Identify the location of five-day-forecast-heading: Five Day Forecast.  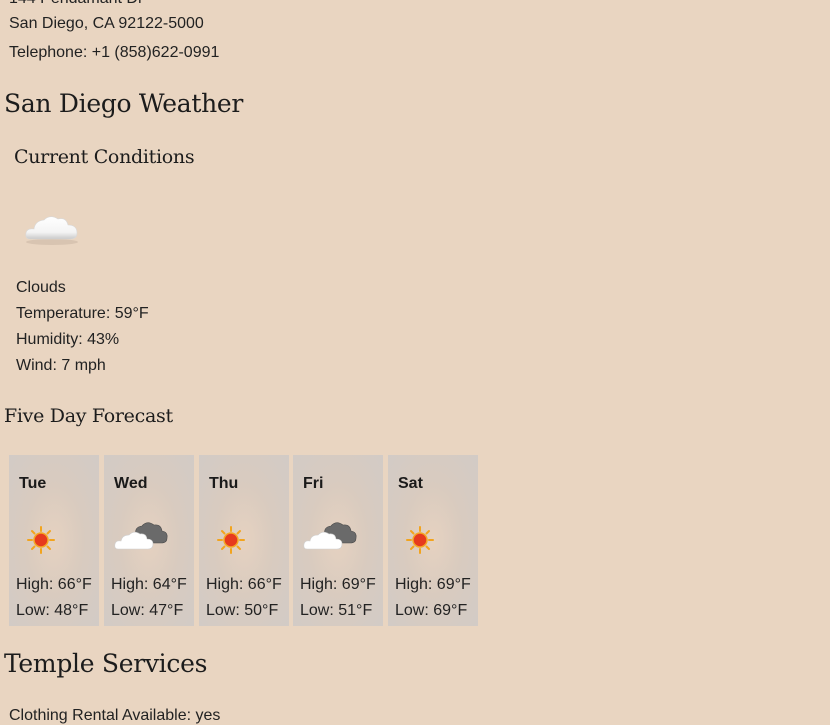
(88, 416).